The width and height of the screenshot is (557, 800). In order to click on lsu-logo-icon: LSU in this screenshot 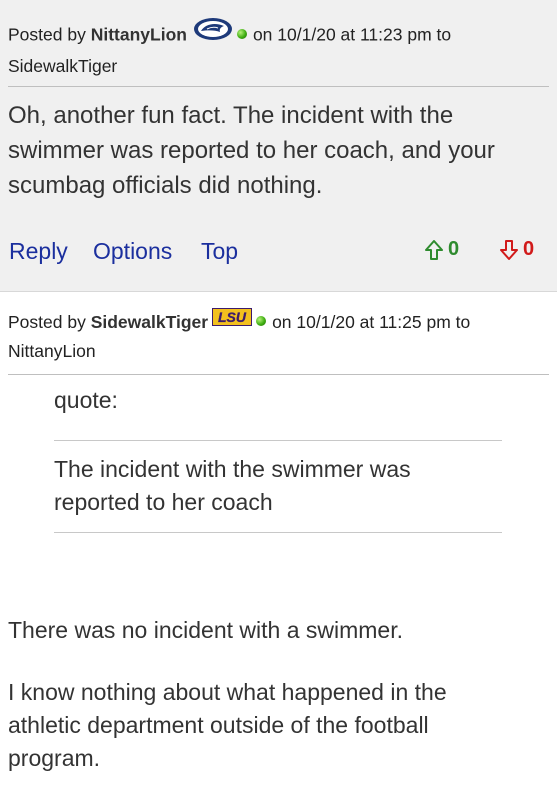, I will do `click(232, 320)`.